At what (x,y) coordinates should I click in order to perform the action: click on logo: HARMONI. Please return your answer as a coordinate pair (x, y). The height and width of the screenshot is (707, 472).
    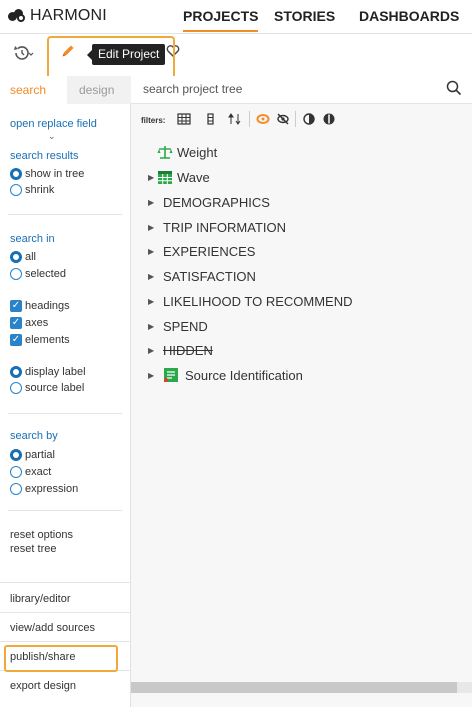
    Looking at the image, I should click on (57, 16).